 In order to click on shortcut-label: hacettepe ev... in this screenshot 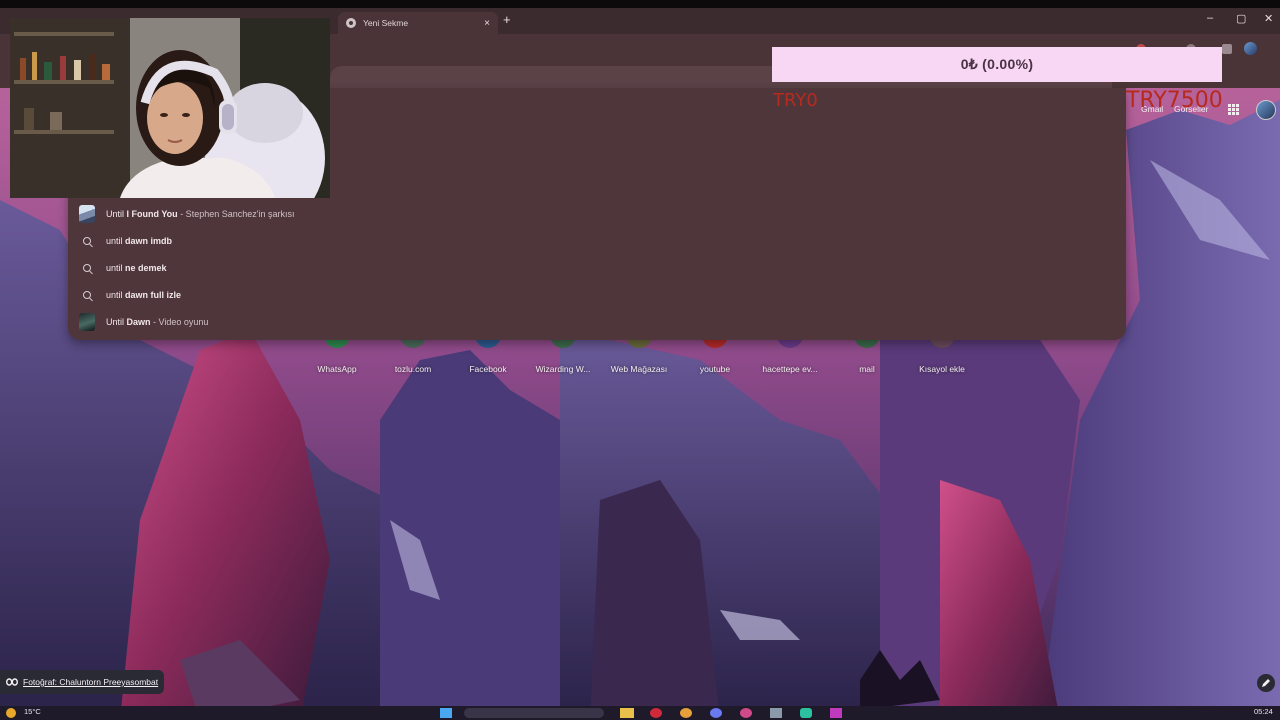, I will do `click(790, 369)`.